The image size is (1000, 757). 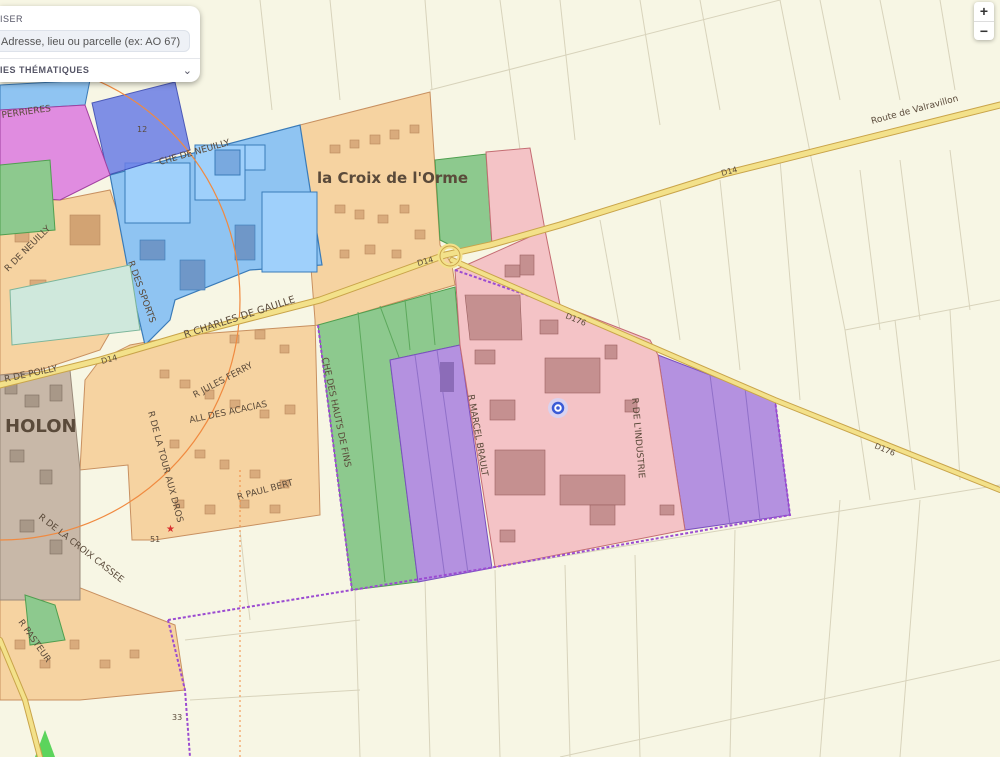 What do you see at coordinates (100, 58) in the screenshot?
I see `panel-divider` at bounding box center [100, 58].